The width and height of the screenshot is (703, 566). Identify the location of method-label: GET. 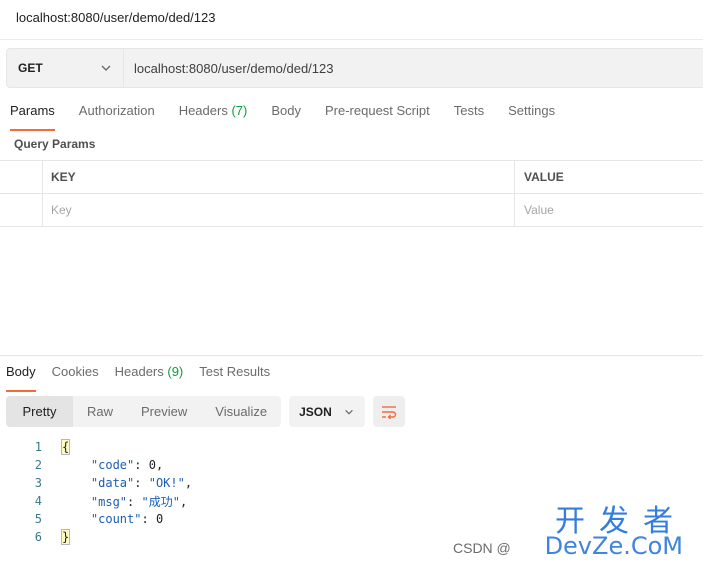
(30, 68).